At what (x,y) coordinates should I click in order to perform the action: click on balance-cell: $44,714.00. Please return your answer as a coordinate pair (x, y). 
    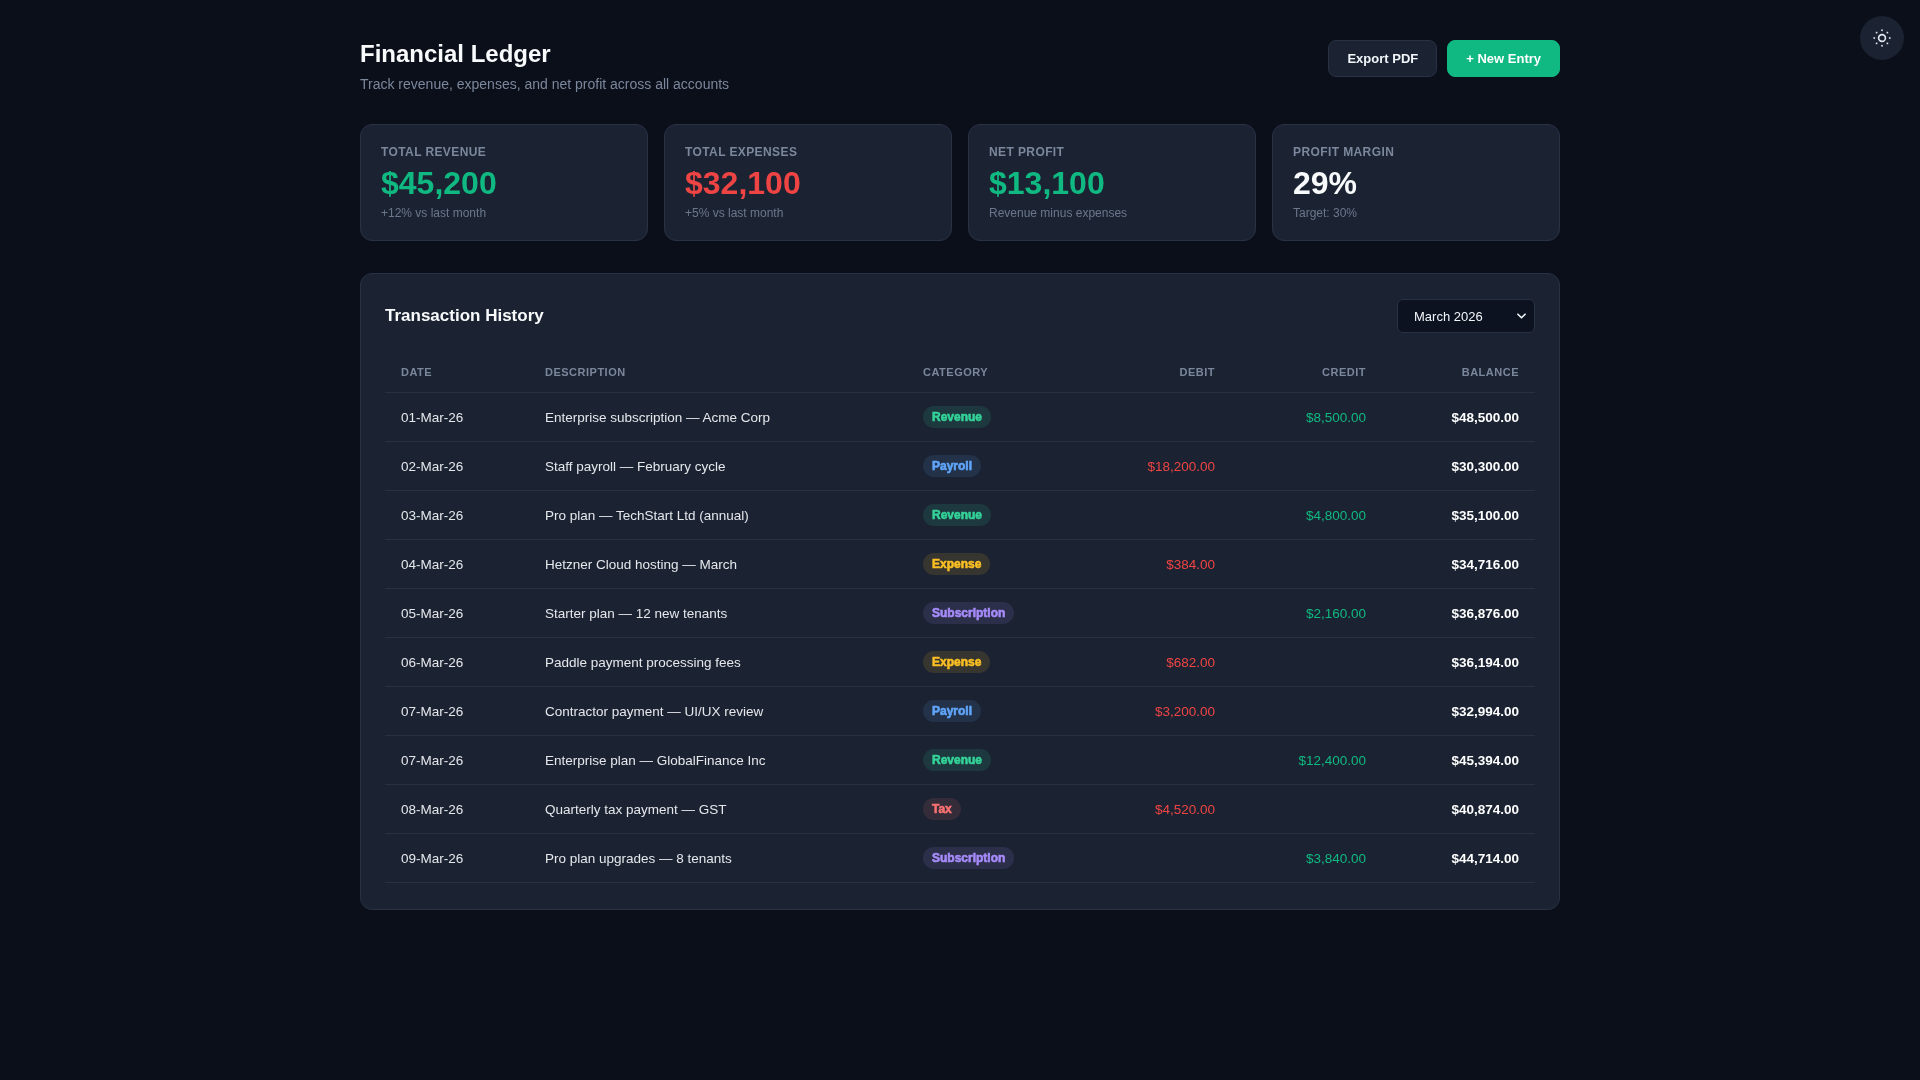
    Looking at the image, I should click on (1458, 858).